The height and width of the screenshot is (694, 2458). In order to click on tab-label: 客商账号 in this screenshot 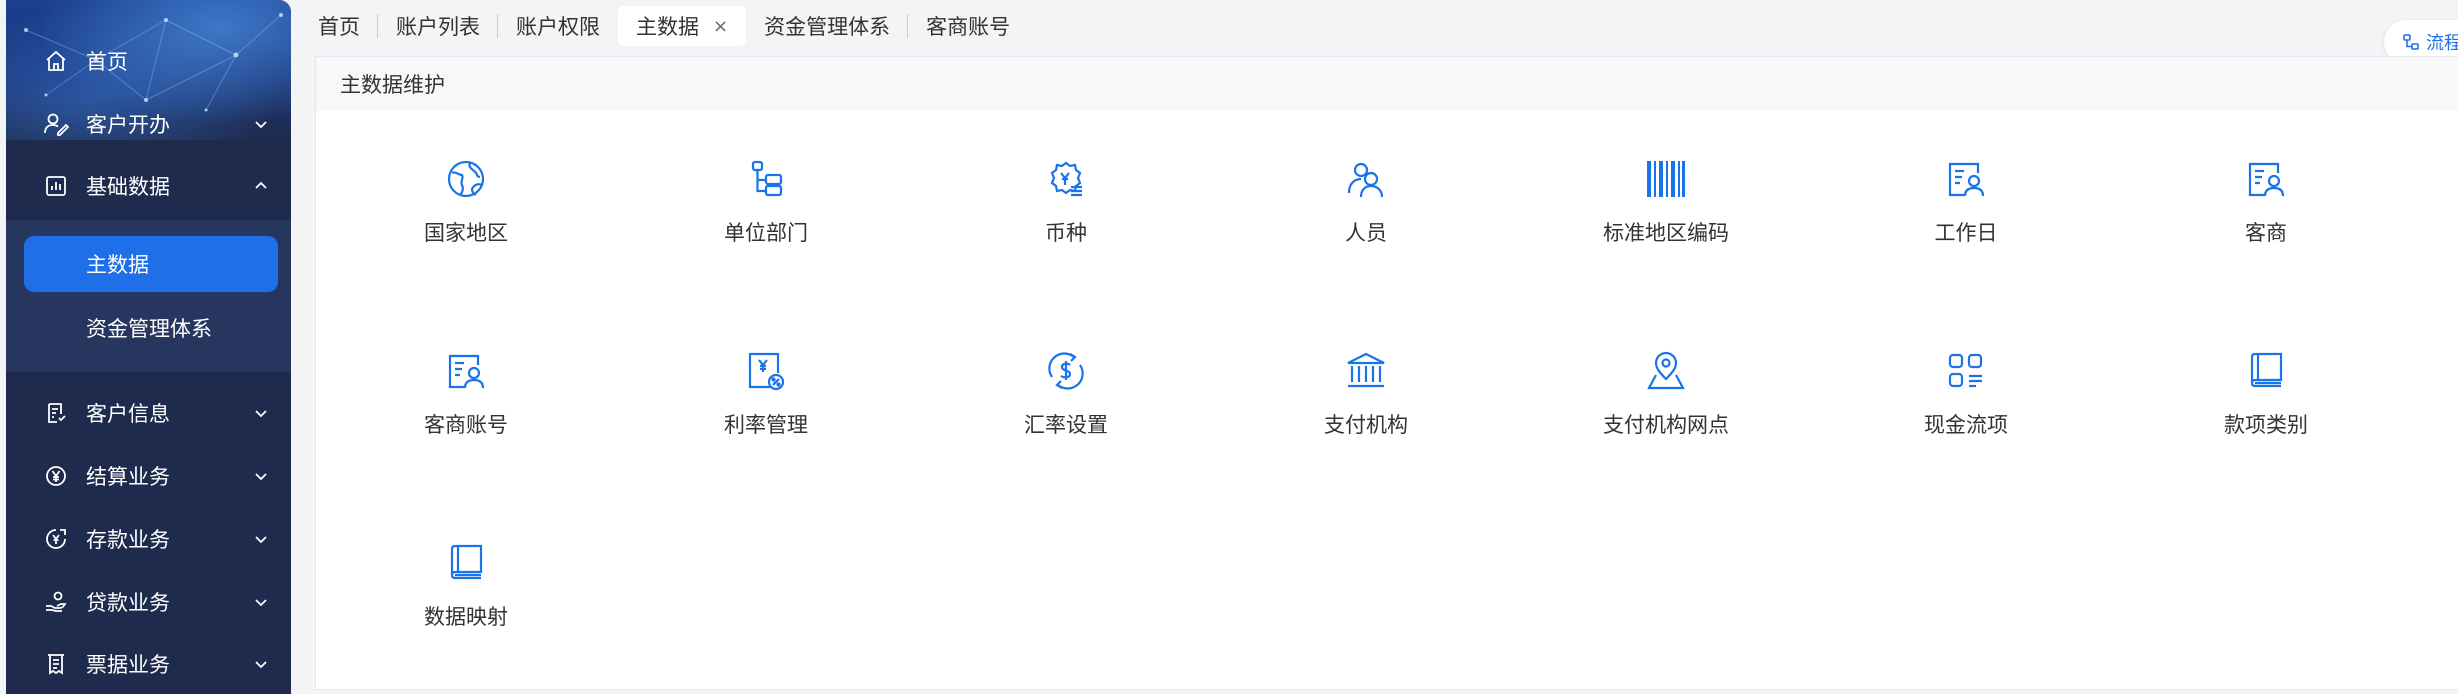, I will do `click(968, 27)`.